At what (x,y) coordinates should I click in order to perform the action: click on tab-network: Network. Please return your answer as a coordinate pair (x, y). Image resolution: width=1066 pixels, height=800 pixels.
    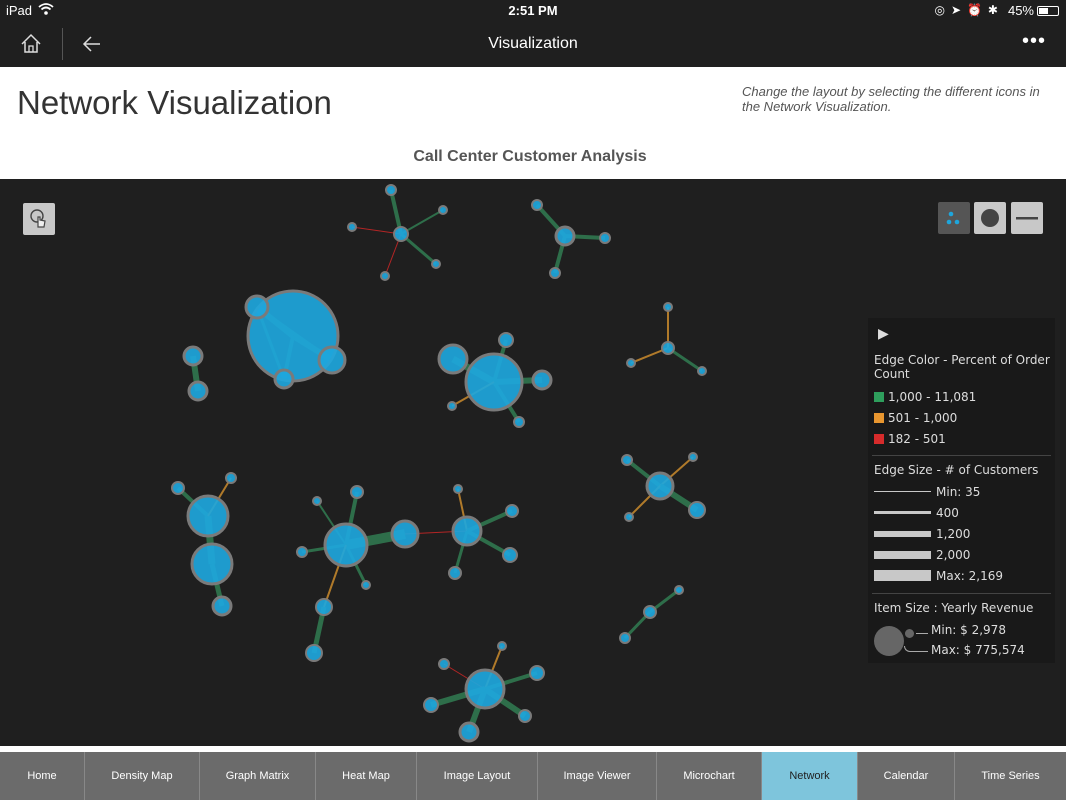
    Looking at the image, I should click on (810, 776).